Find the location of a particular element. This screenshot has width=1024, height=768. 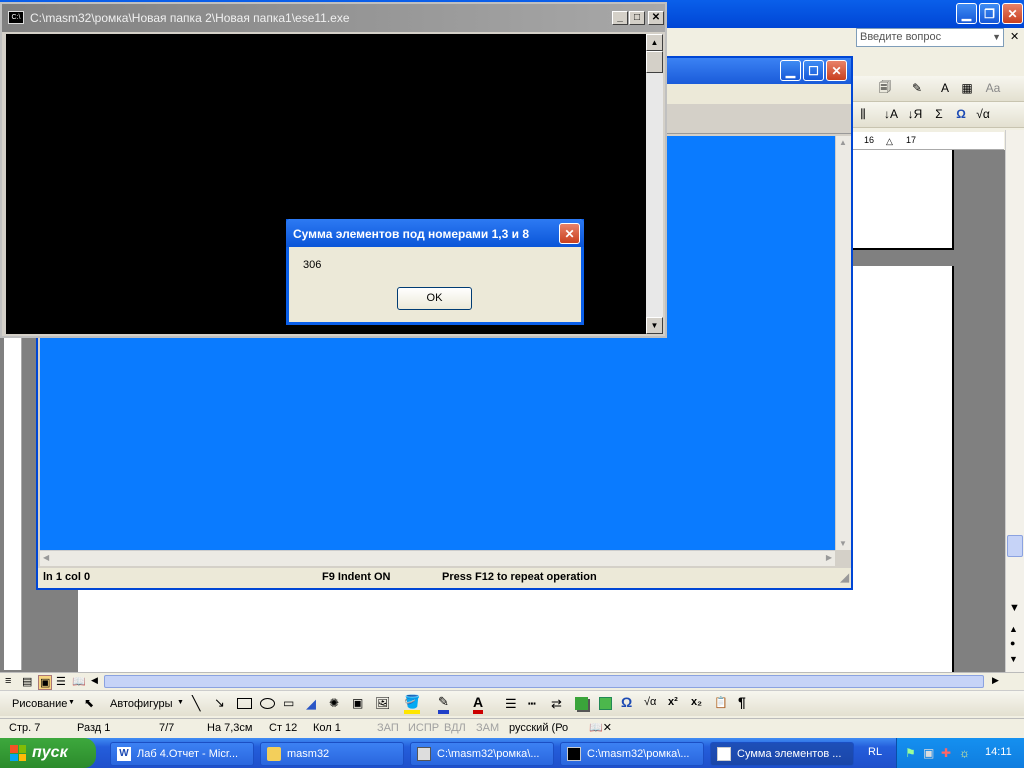

line-tool-icon: ╲ is located at coordinates (196, 703).